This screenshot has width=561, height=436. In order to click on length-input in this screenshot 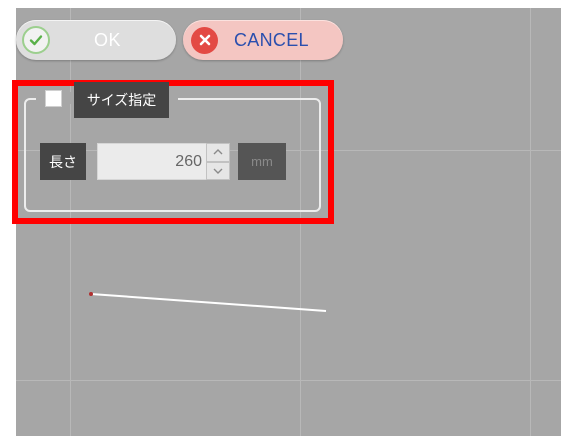, I will do `click(152, 161)`.